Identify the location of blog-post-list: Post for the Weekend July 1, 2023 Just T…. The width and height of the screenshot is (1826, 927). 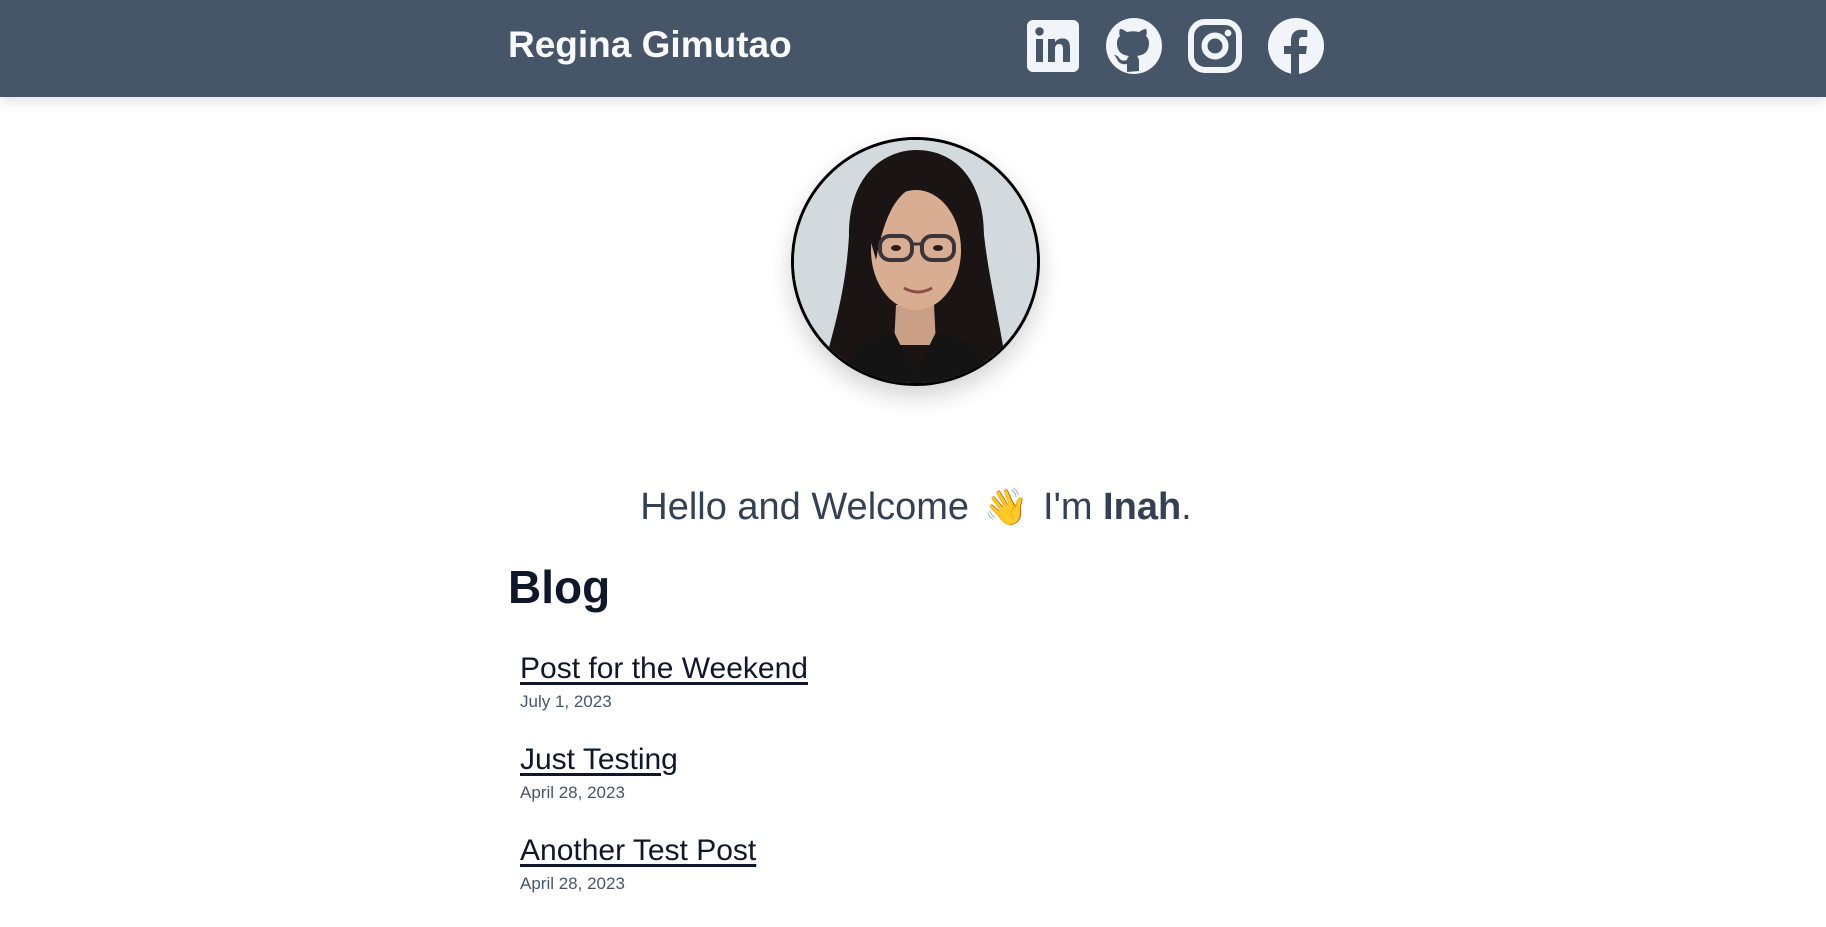
(664, 788).